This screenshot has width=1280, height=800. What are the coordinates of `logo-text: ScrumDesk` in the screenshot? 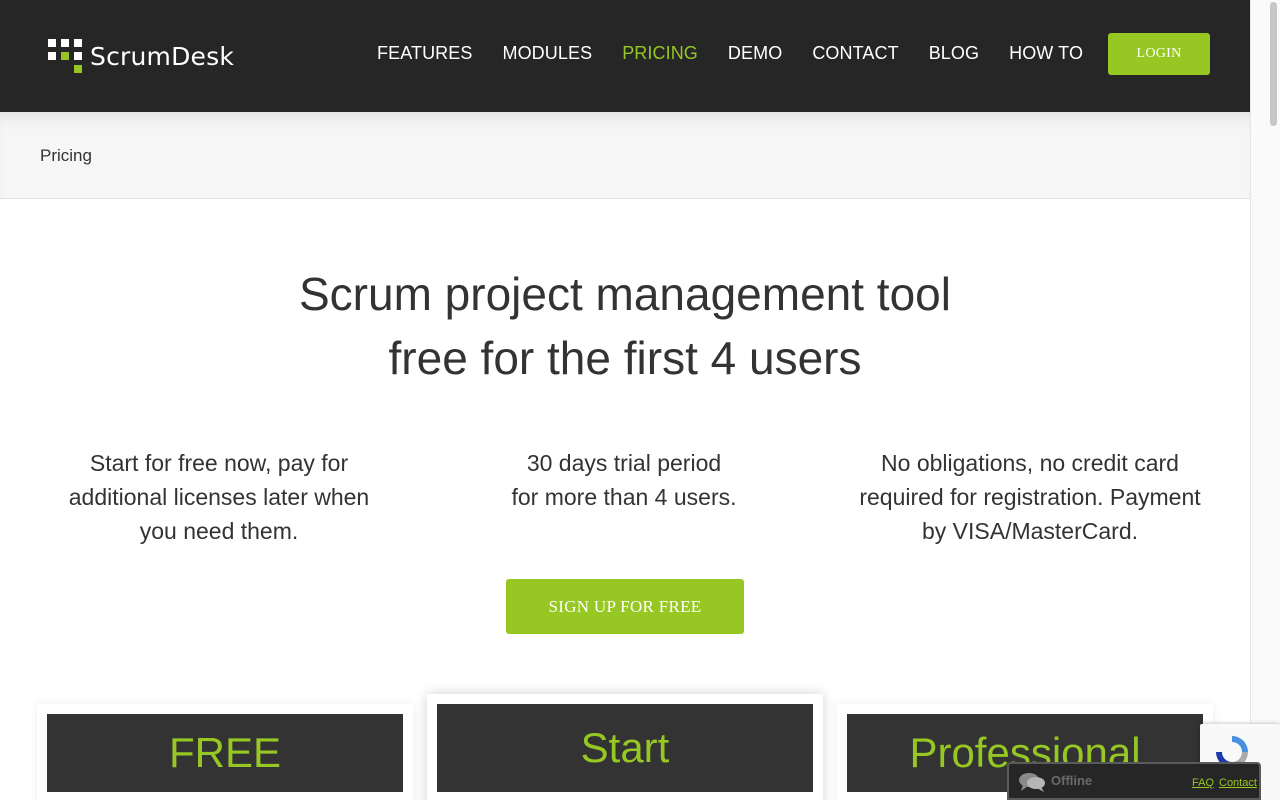 It's located at (162, 56).